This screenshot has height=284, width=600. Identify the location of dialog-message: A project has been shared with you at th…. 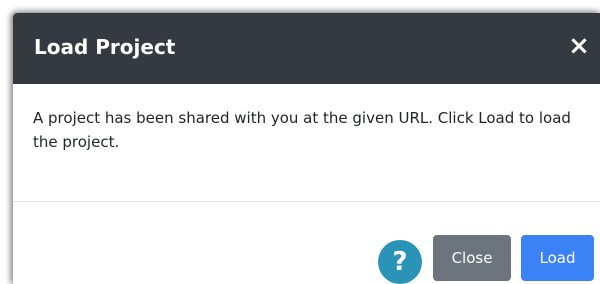
(302, 130).